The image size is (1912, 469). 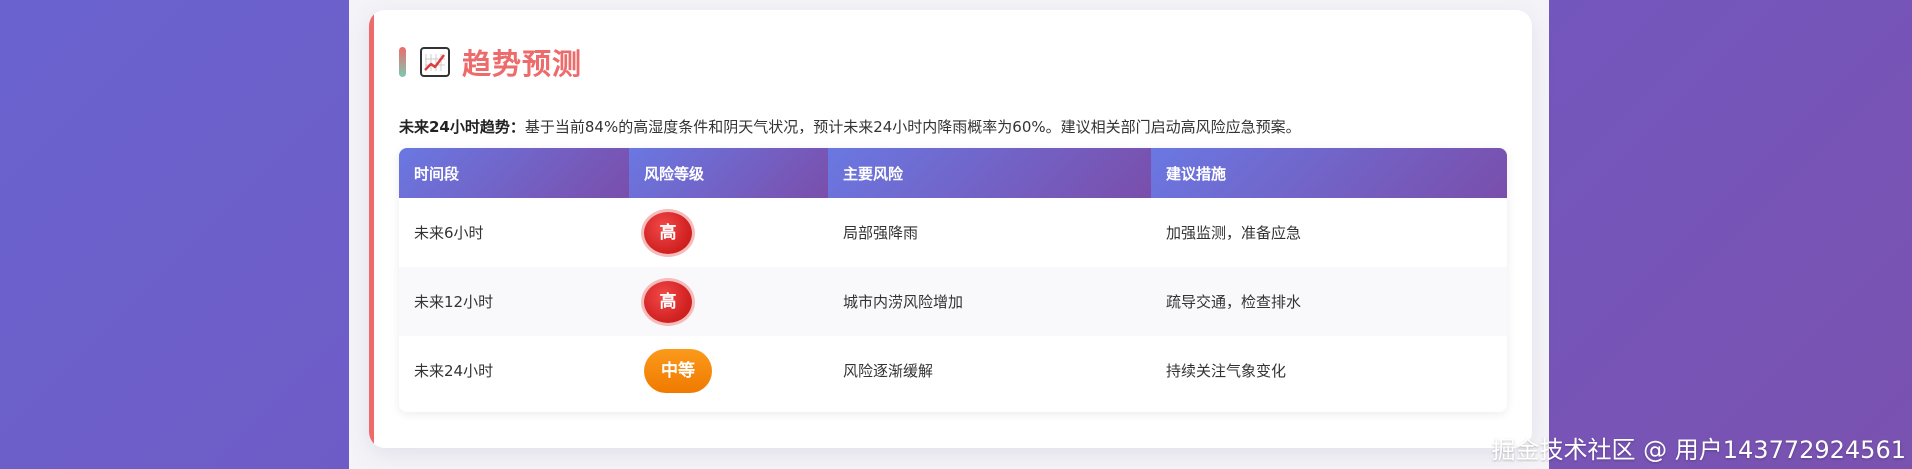 I want to click on card-accent-border, so click(x=371, y=229).